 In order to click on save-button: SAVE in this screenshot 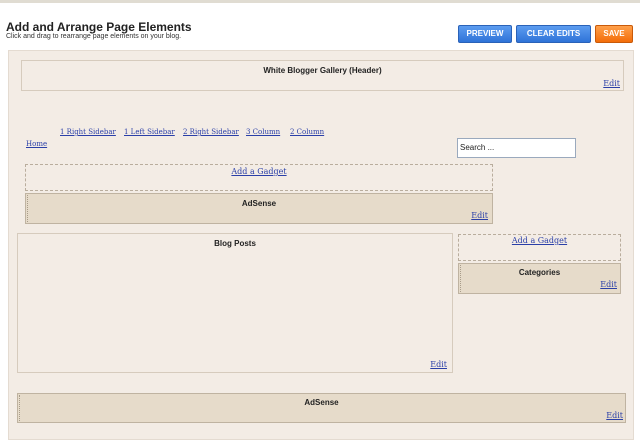, I will do `click(614, 34)`.